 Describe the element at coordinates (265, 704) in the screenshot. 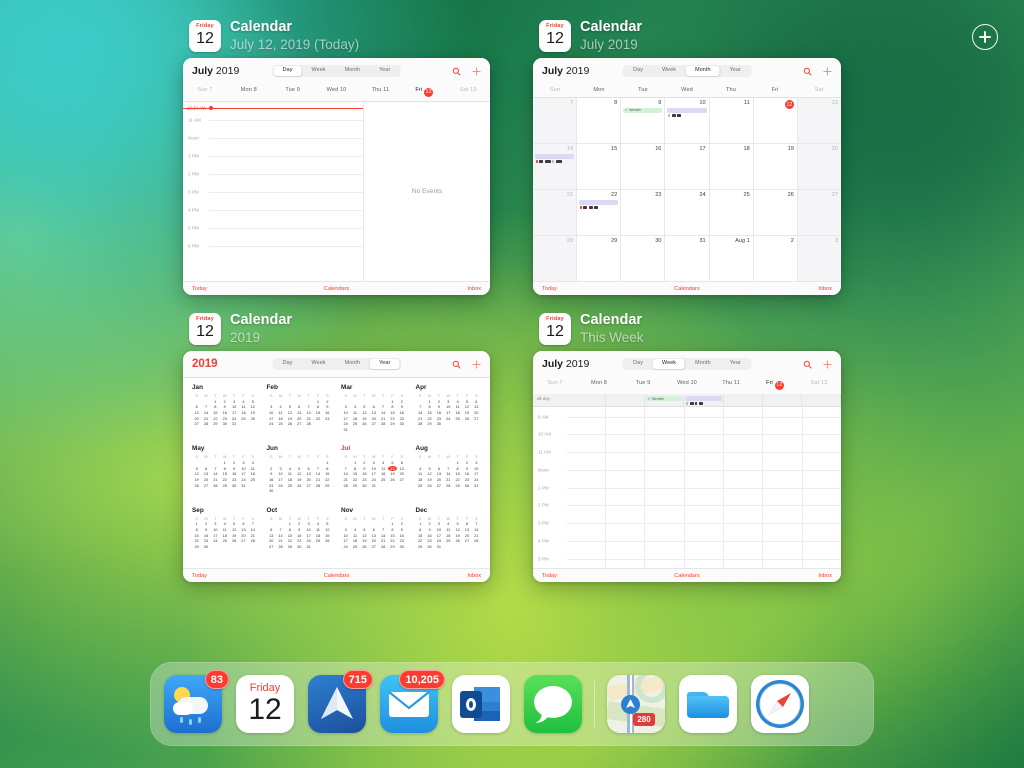

I see `calendar-icon: Friday 12` at that location.